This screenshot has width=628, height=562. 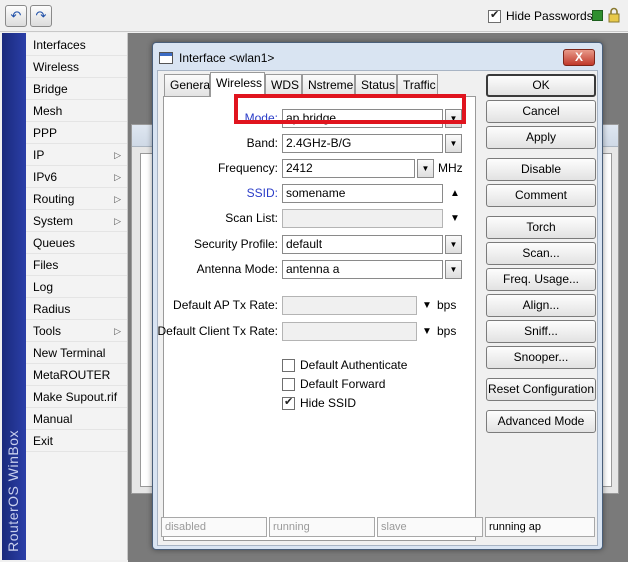 I want to click on lock-icon, so click(x=614, y=15).